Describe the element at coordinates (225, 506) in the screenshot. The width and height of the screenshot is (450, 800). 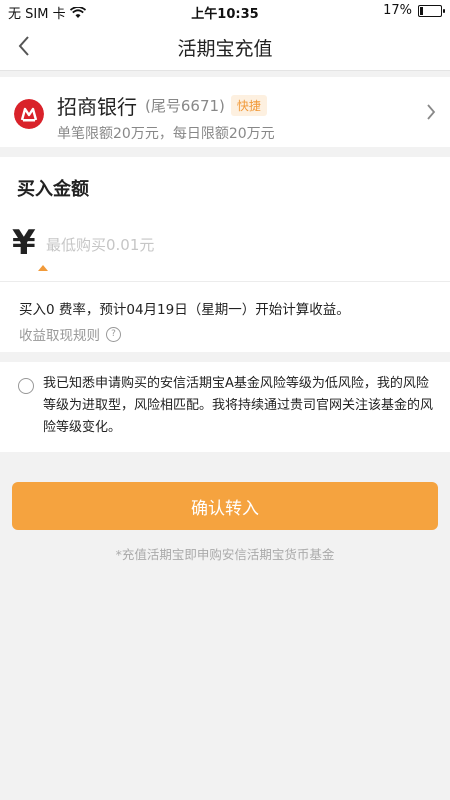
I see `confirm-transfer-button: 确认转入` at that location.